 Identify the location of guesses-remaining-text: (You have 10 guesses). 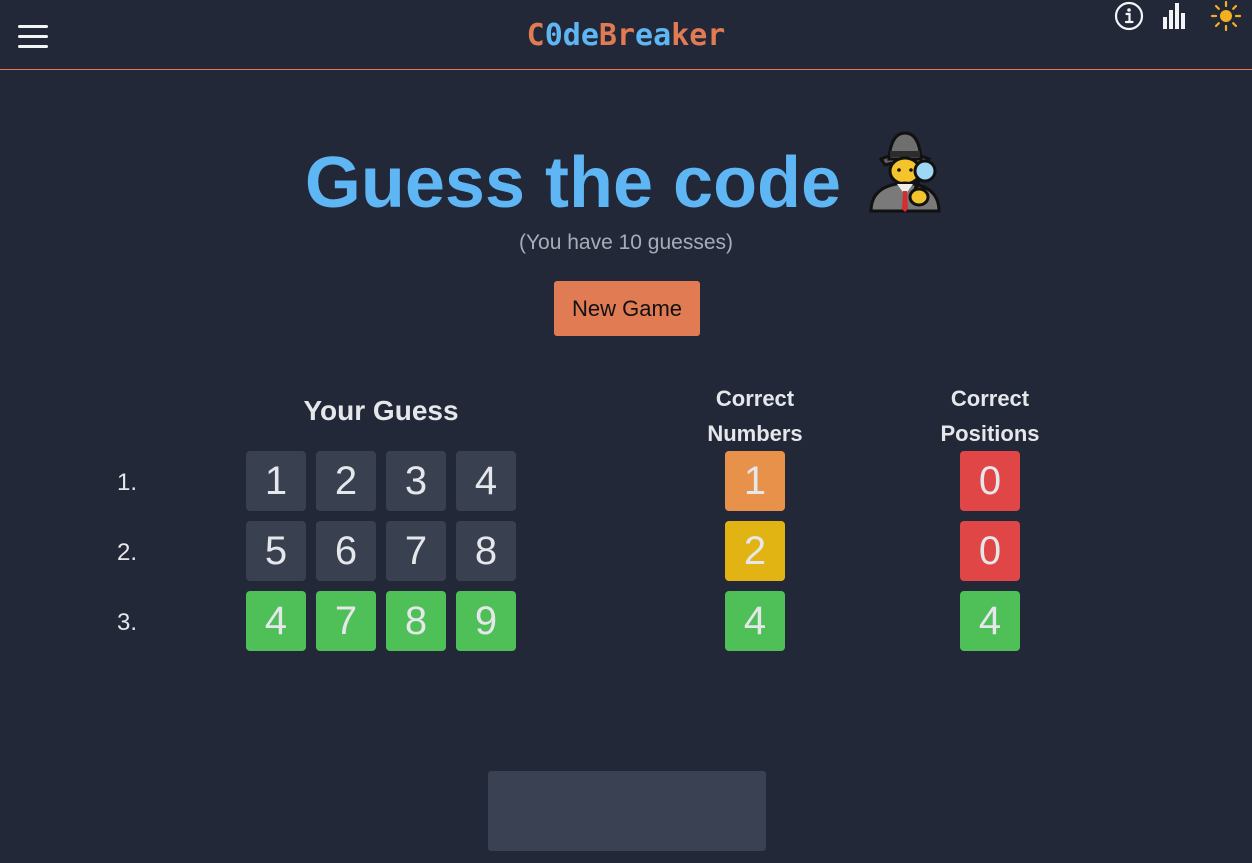
(626, 242).